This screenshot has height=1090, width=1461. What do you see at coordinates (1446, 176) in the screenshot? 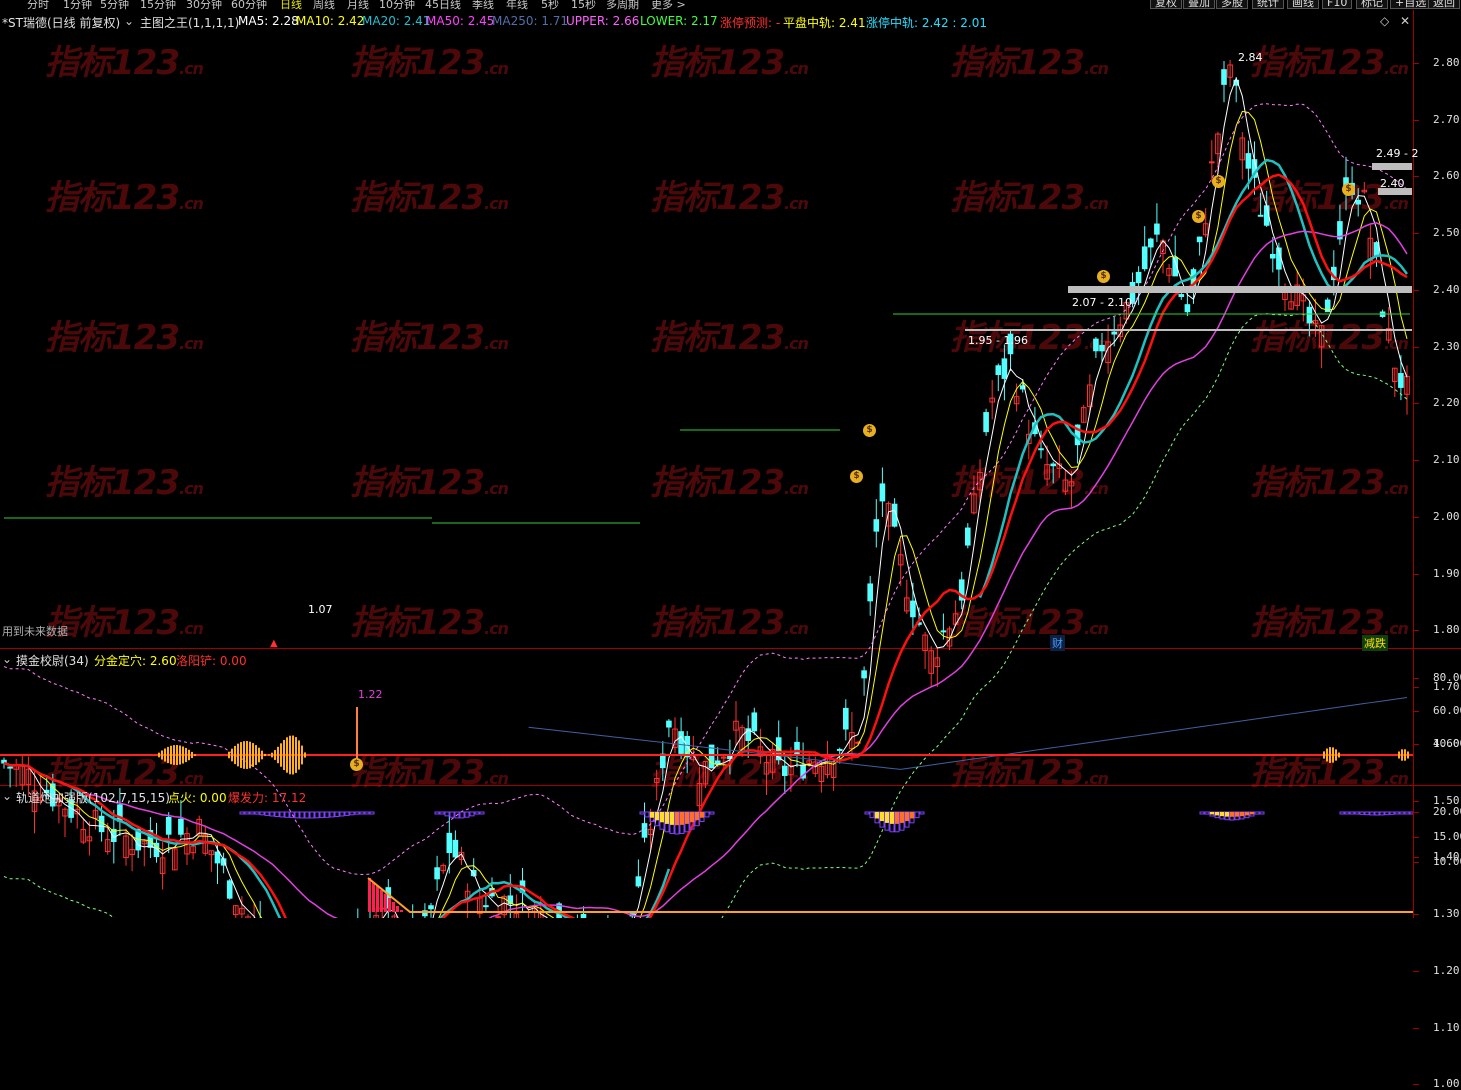
I see `y-tick-label: 2.60` at bounding box center [1446, 176].